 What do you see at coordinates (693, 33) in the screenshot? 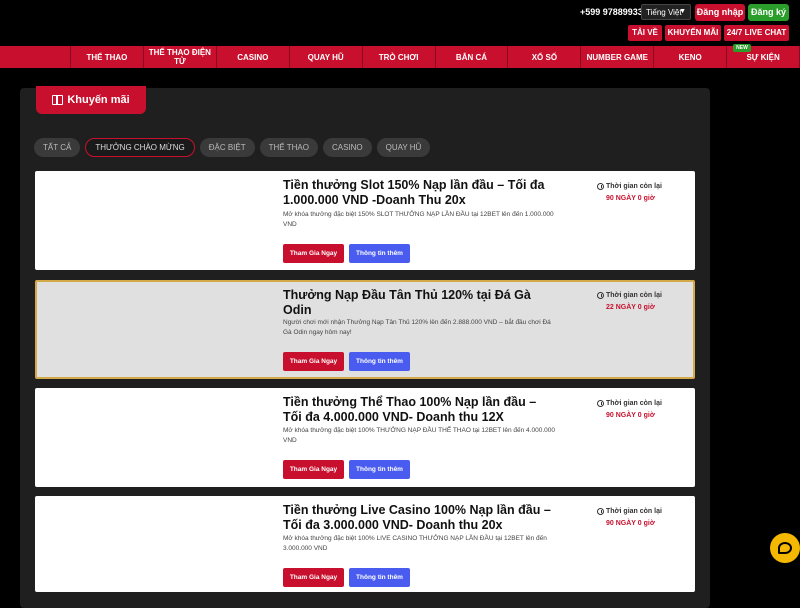
I see `promotions-button: KHUYẾN MÃI` at bounding box center [693, 33].